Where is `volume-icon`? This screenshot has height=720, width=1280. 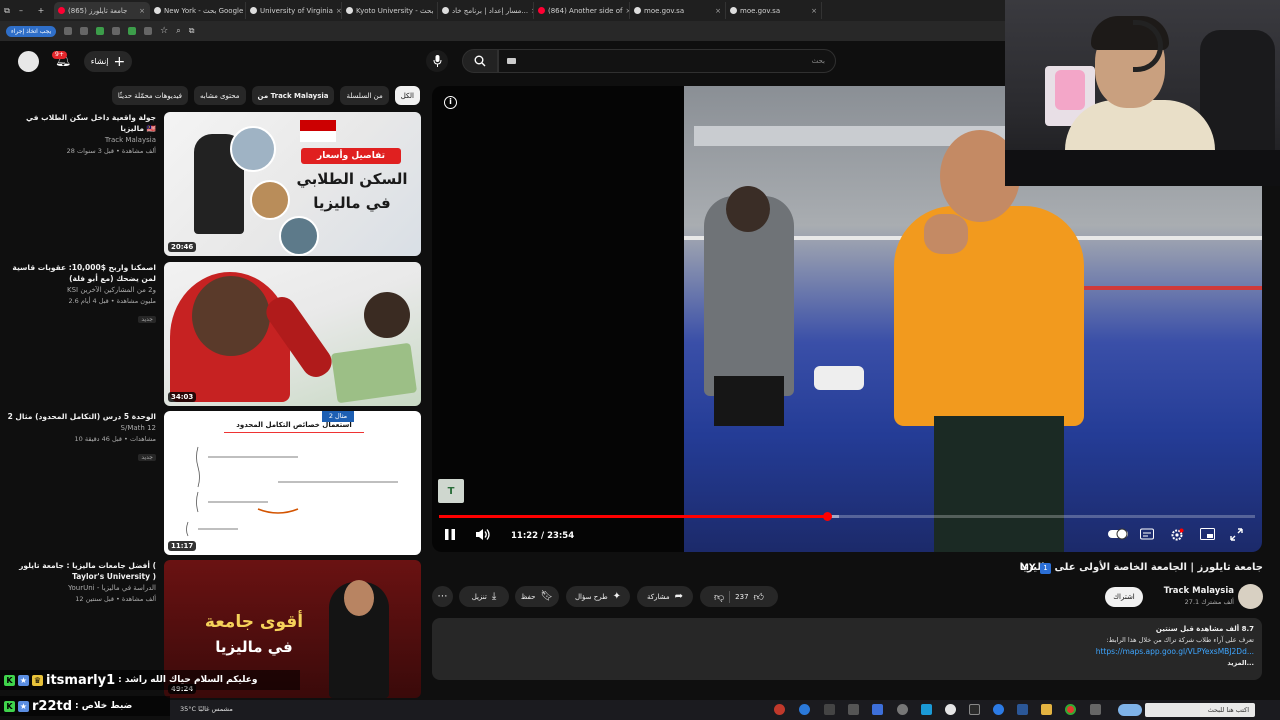
volume-icon is located at coordinates (483, 536).